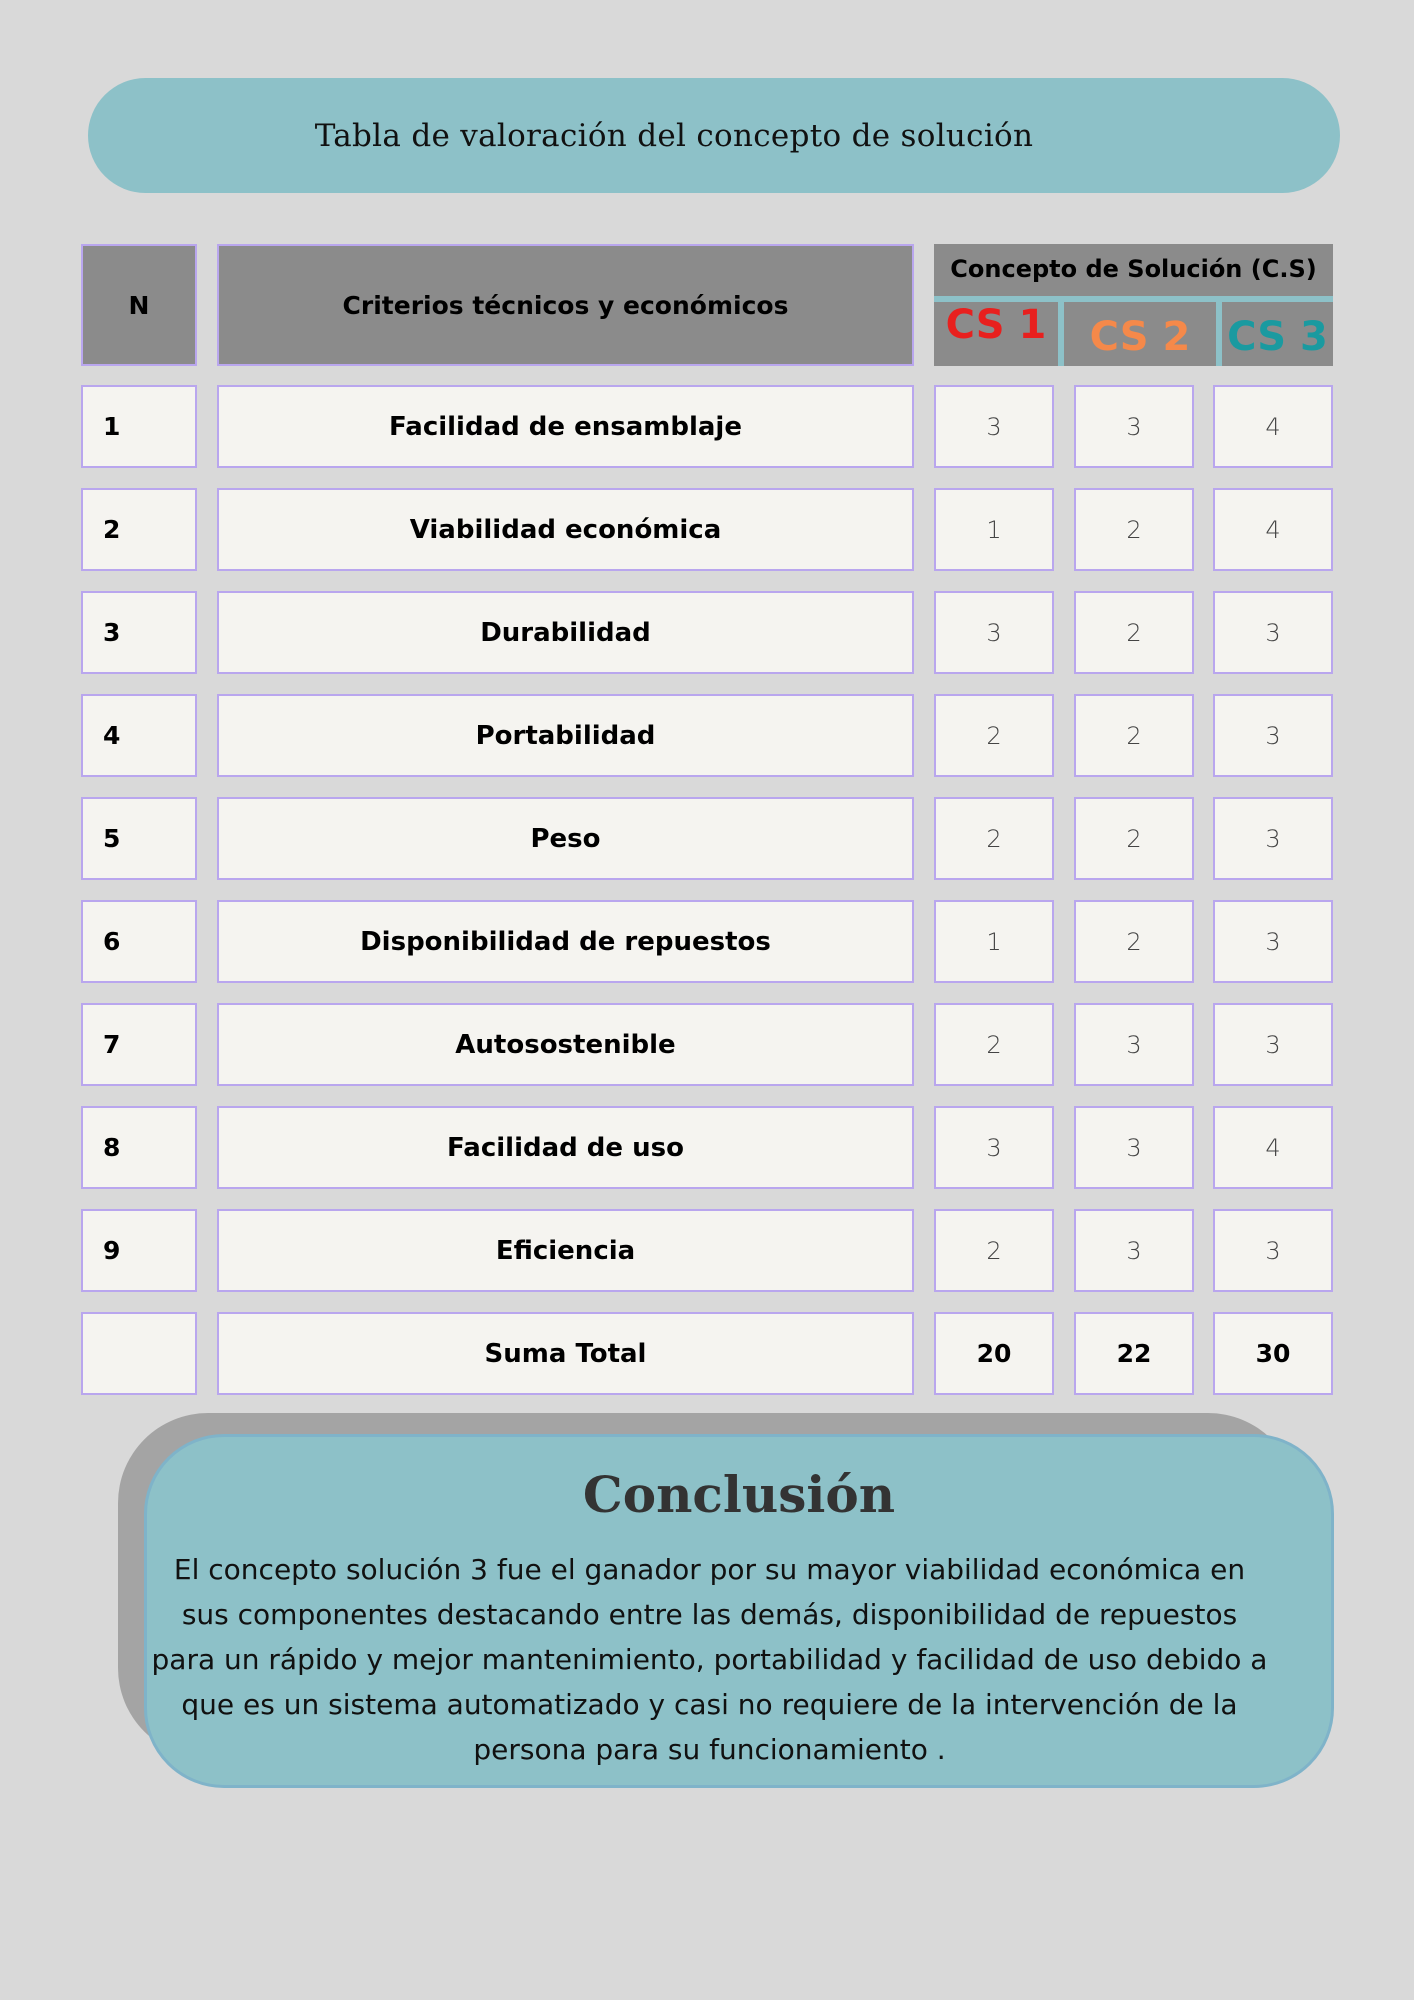 Image resolution: width=1414 pixels, height=2000 pixels. I want to click on total-label: Suma Total, so click(565, 1353).